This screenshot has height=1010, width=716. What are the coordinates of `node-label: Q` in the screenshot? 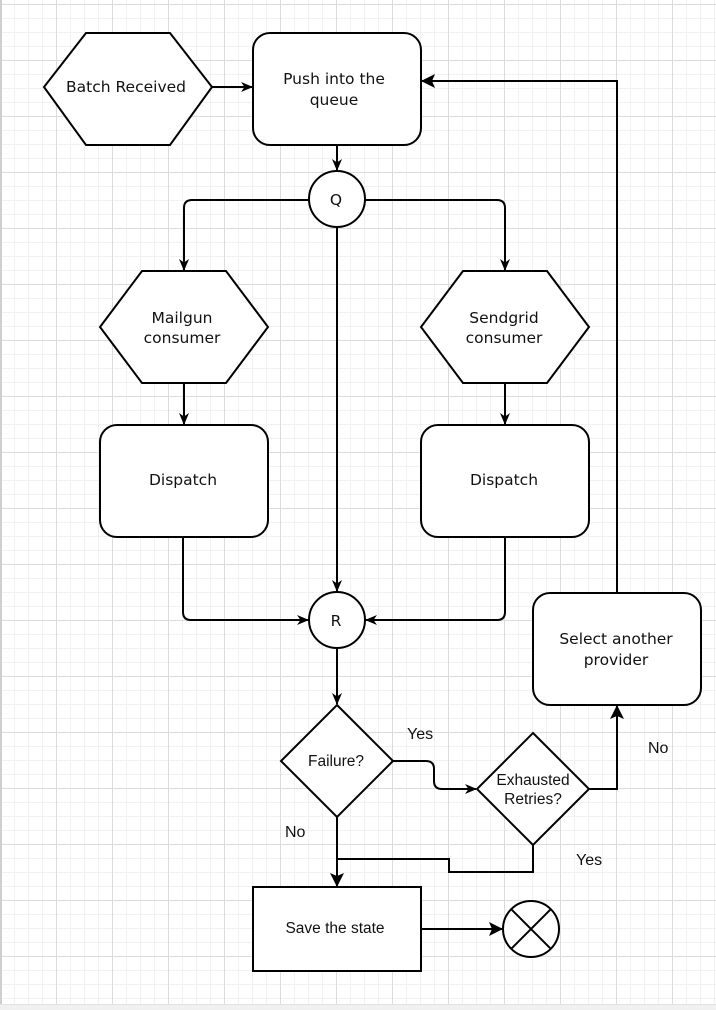 It's located at (336, 200).